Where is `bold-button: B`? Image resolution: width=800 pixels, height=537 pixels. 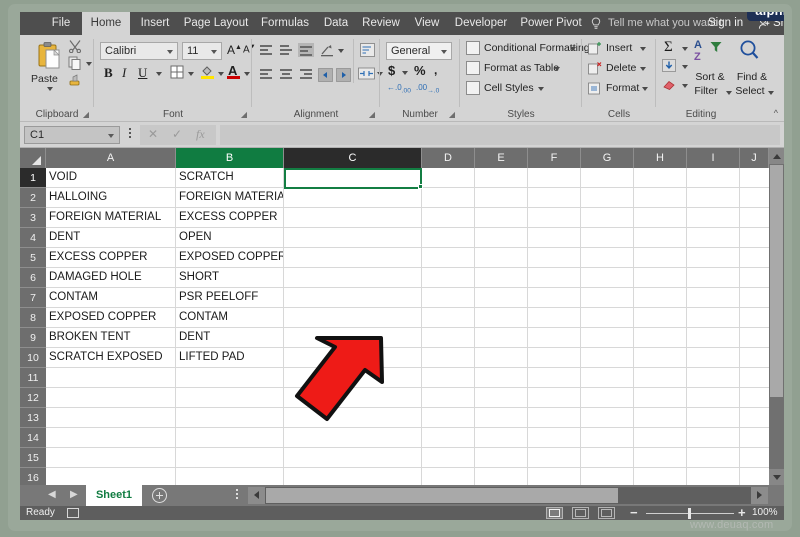
bold-button: B is located at coordinates (108, 73).